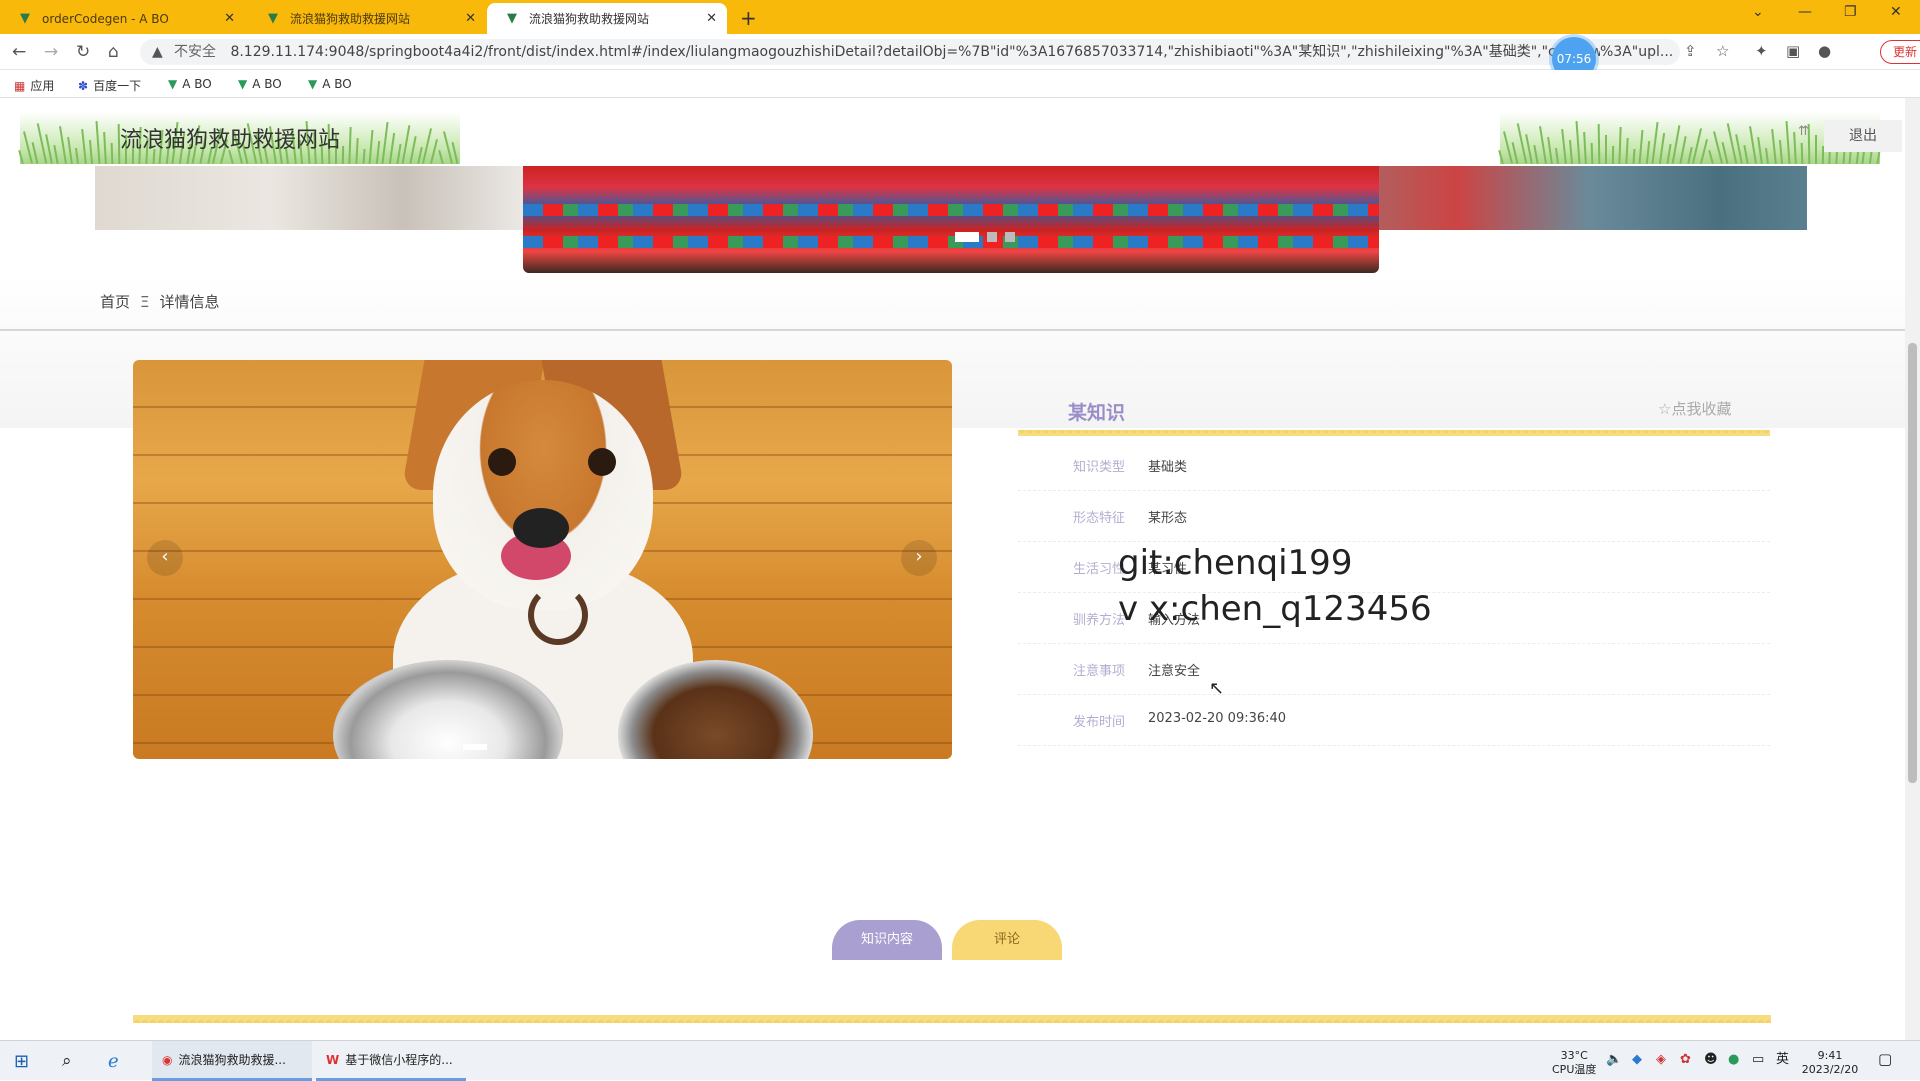  Describe the element at coordinates (21, 1061) in the screenshot. I see `windows-start-icon: ⊞` at that location.